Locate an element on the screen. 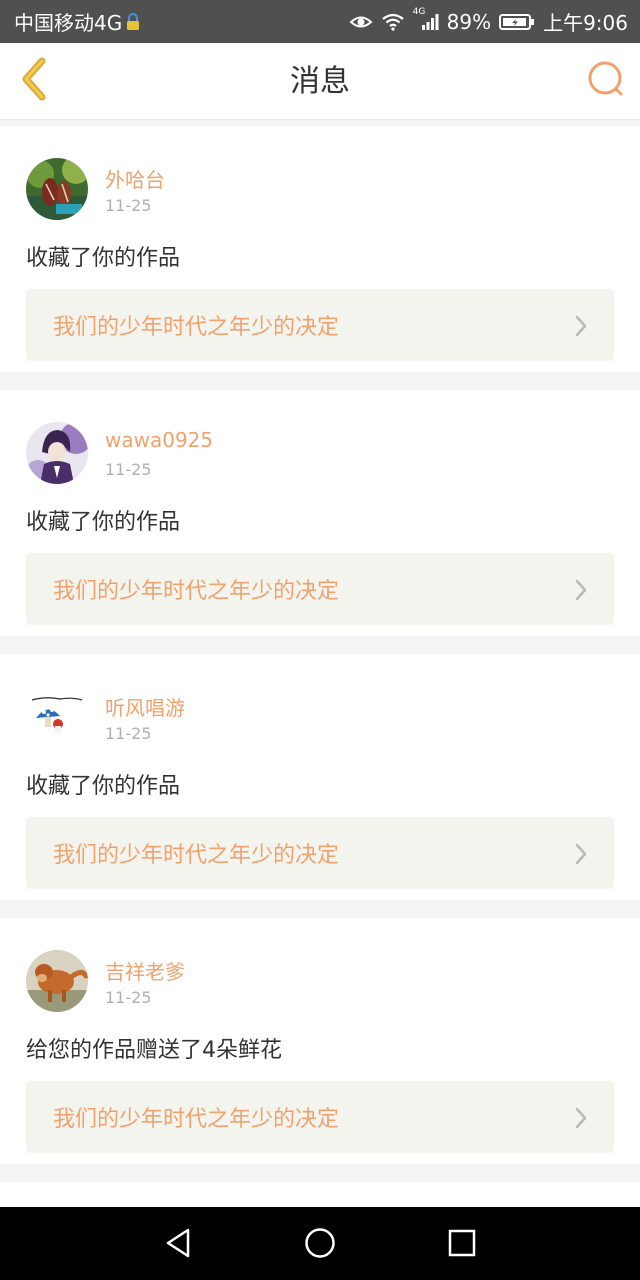 The image size is (640, 1280). nav-back-button is located at coordinates (178, 1245).